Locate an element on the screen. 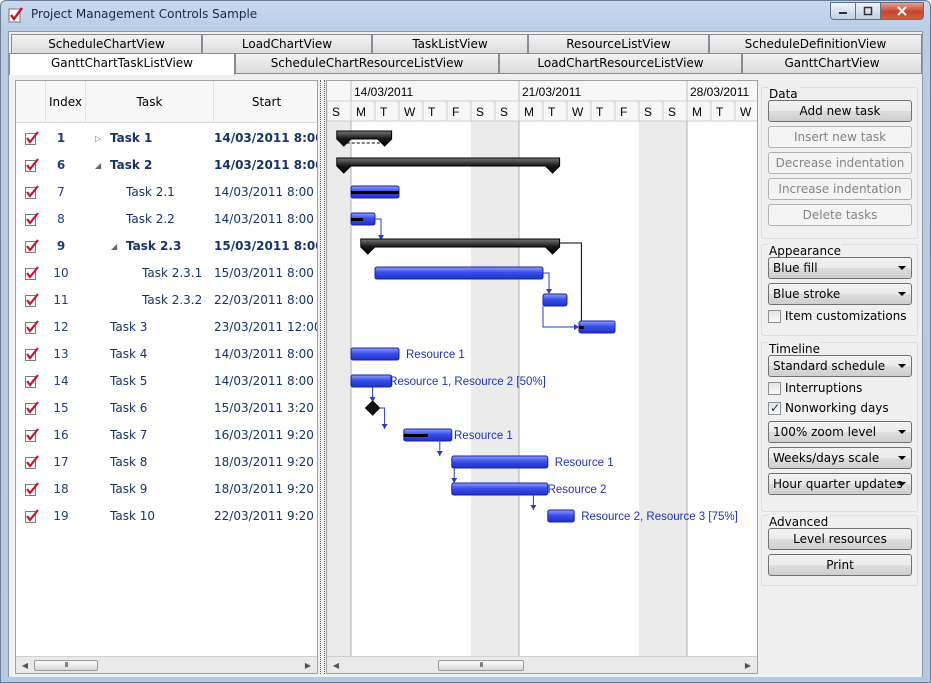  title-bar: Project Management Controls Sample is located at coordinates (465, 15).